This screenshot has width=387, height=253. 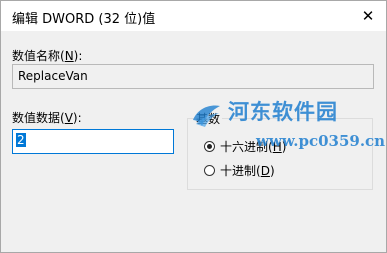 I want to click on radio-hex-label-suffix: ), so click(x=284, y=147).